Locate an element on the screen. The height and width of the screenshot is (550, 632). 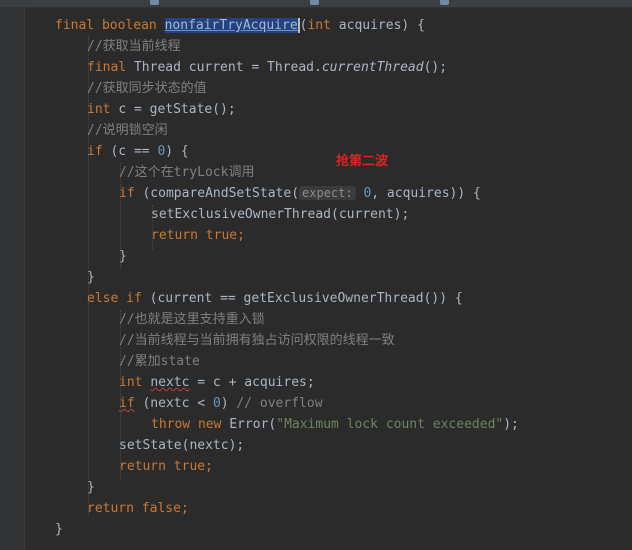
code-line: //说明锁空闲 is located at coordinates (127, 130).